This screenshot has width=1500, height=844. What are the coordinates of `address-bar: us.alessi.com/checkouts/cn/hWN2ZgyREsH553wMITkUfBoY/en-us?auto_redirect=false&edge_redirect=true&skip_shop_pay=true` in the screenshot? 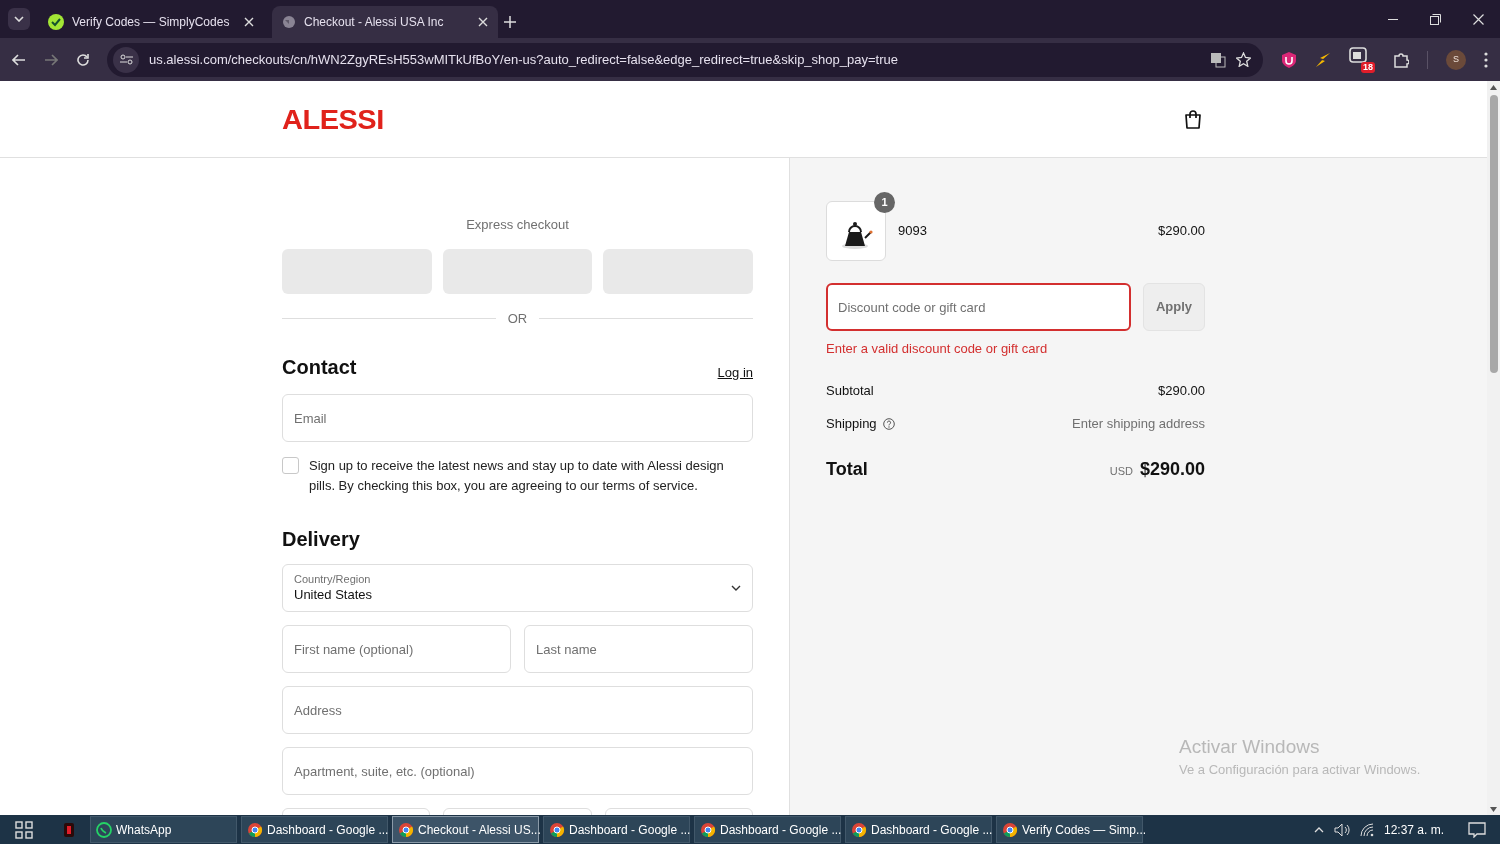 It's located at (685, 59).